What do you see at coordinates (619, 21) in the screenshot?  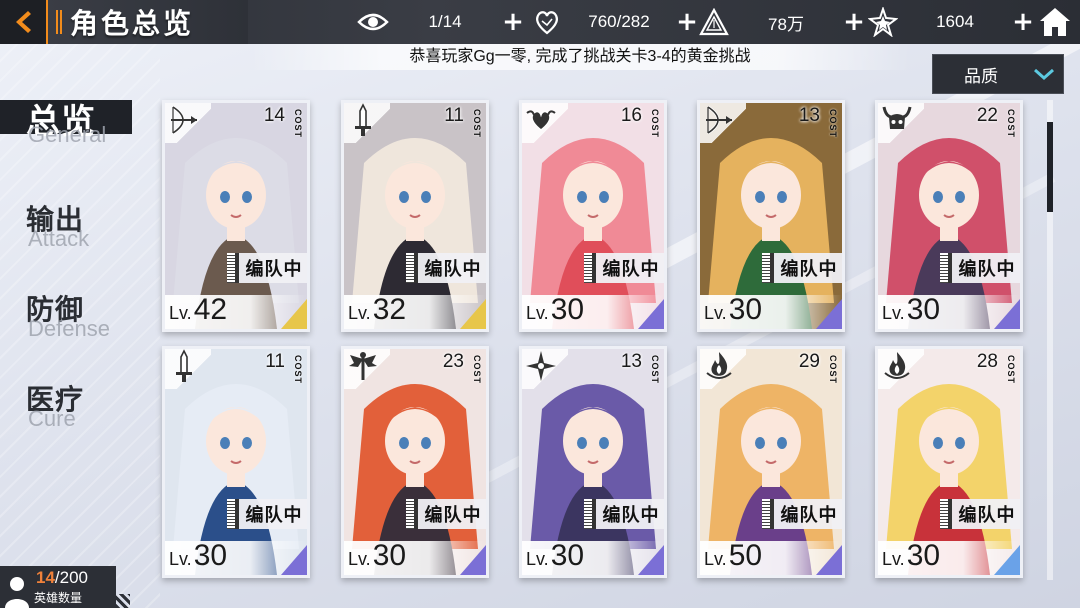 I see `resource-value: 760/282` at bounding box center [619, 21].